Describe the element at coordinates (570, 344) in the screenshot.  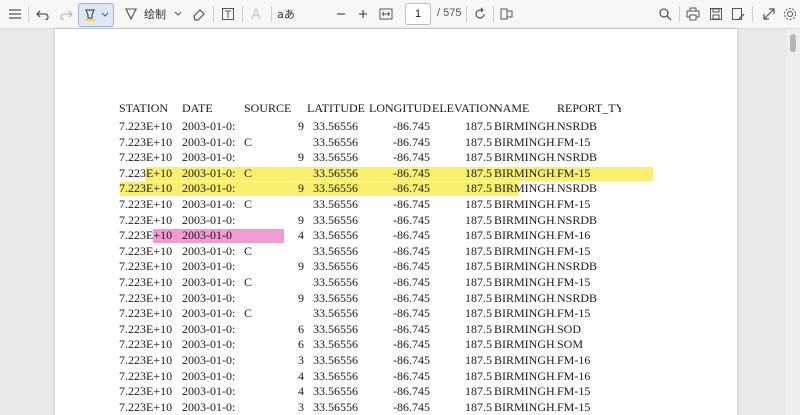
I see `cell-report-type: SOM` at that location.